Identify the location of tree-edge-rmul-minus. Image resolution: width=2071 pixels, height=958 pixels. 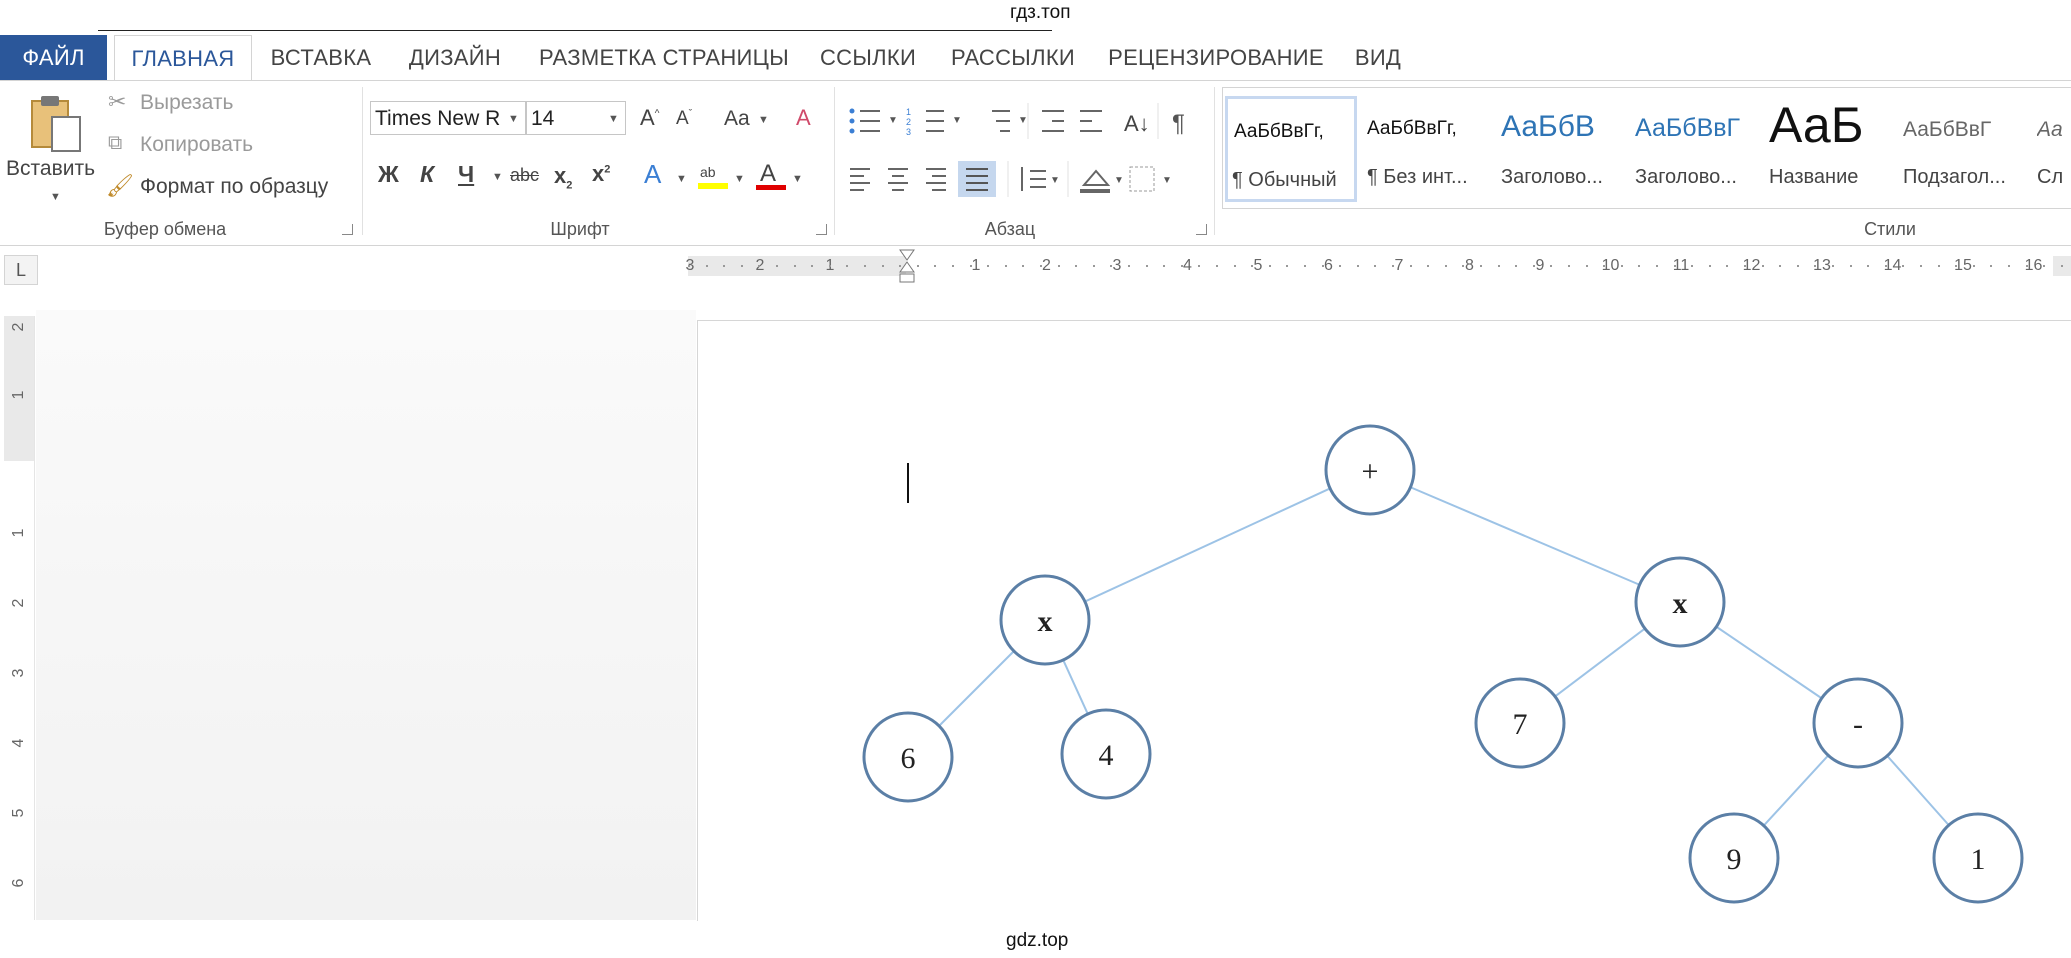
(1769, 662).